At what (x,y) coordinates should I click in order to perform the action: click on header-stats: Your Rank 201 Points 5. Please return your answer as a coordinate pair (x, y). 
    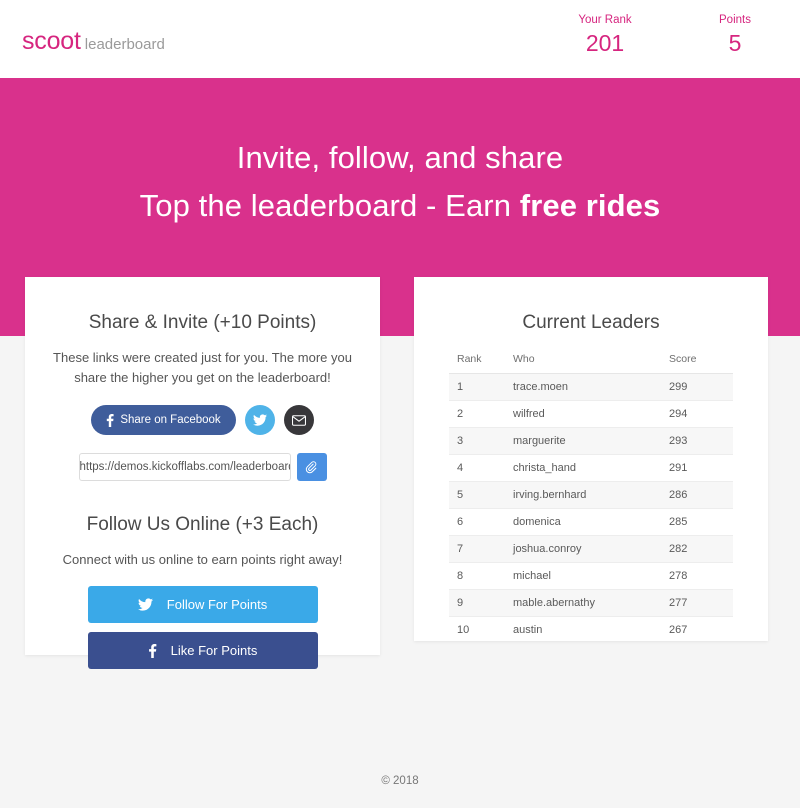
    Looking at the image, I should click on (670, 35).